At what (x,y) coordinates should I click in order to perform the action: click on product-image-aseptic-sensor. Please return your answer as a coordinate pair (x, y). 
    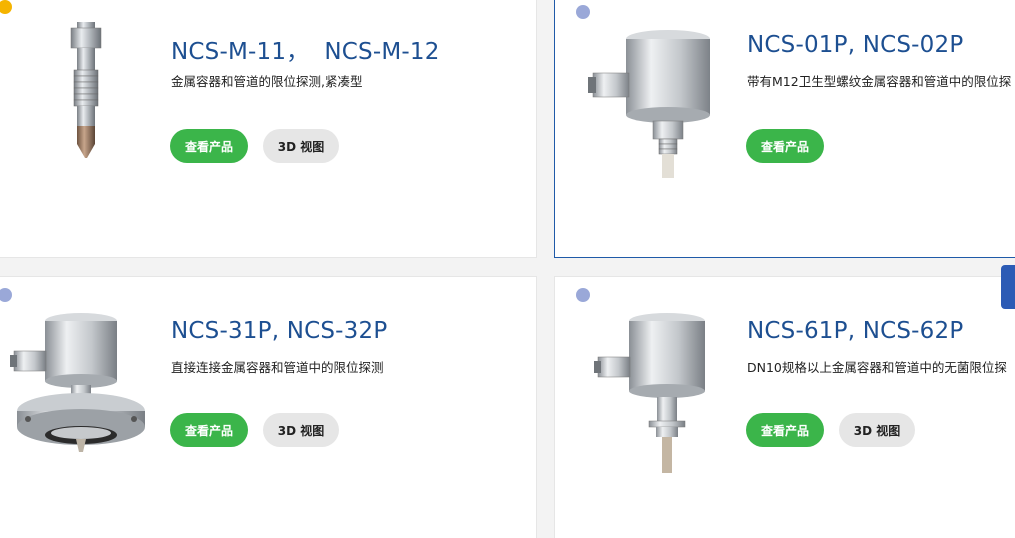
    Looking at the image, I should click on (649, 393).